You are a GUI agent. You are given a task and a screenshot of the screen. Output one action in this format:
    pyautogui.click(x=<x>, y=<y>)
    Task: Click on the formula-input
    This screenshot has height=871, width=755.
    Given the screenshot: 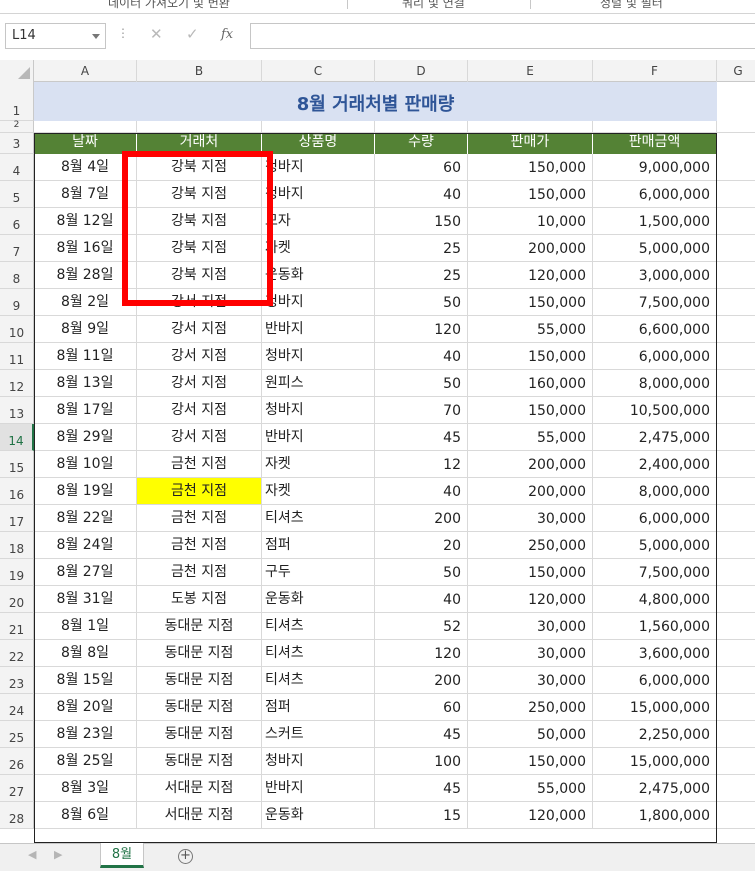 What is the action you would take?
    pyautogui.click(x=502, y=36)
    